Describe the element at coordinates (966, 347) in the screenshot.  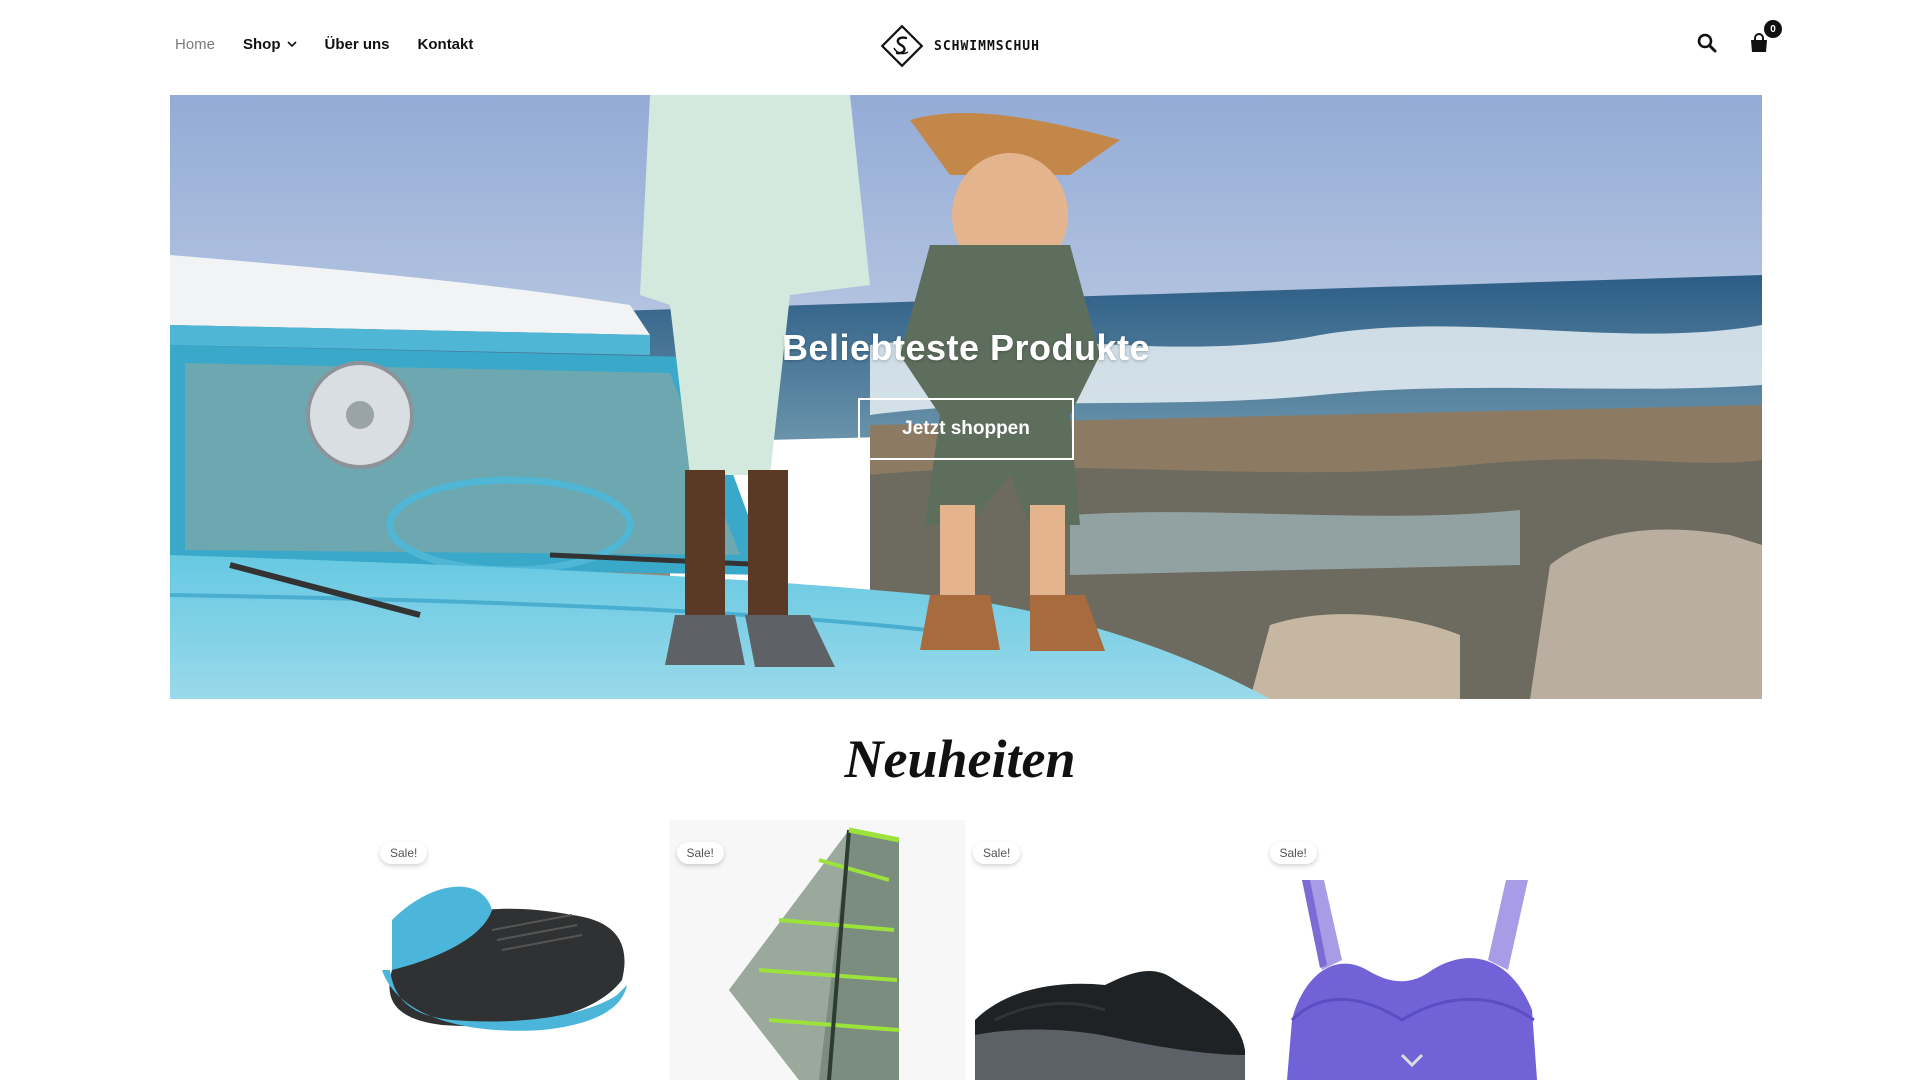
I see `hero-title: Beliebteste Produkte` at that location.